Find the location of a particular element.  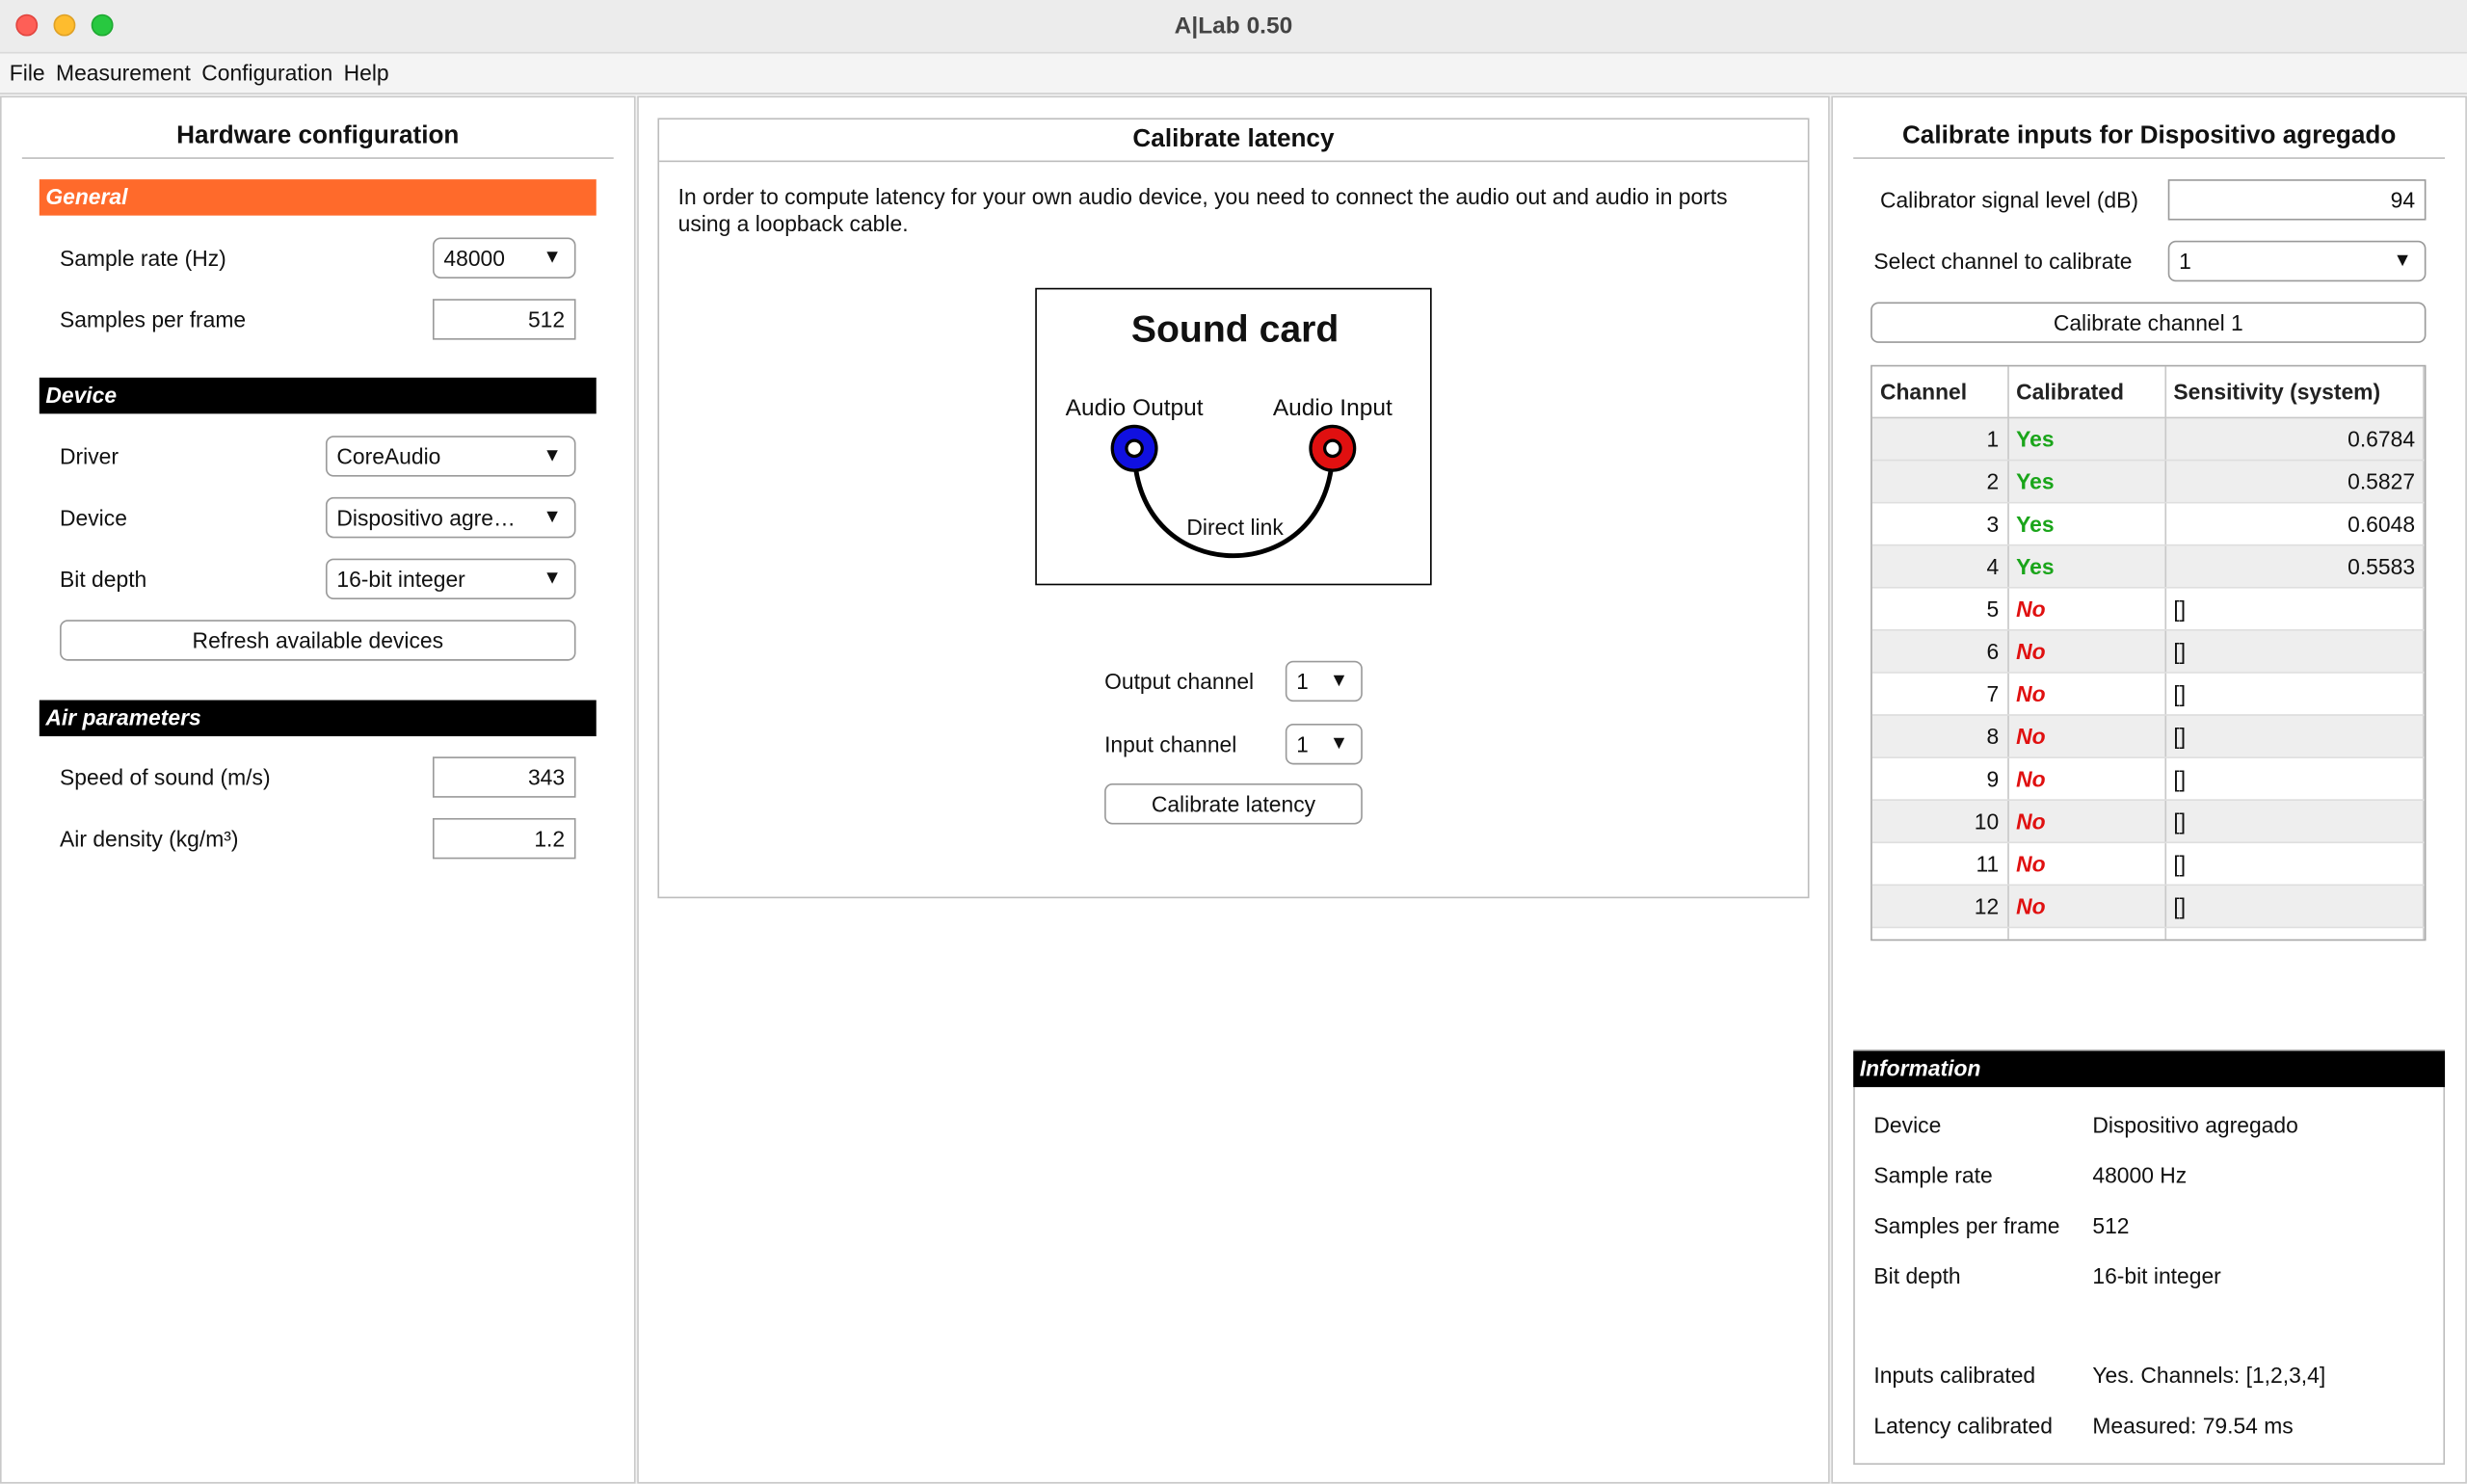

channel-cell: 3 is located at coordinates (1940, 523).